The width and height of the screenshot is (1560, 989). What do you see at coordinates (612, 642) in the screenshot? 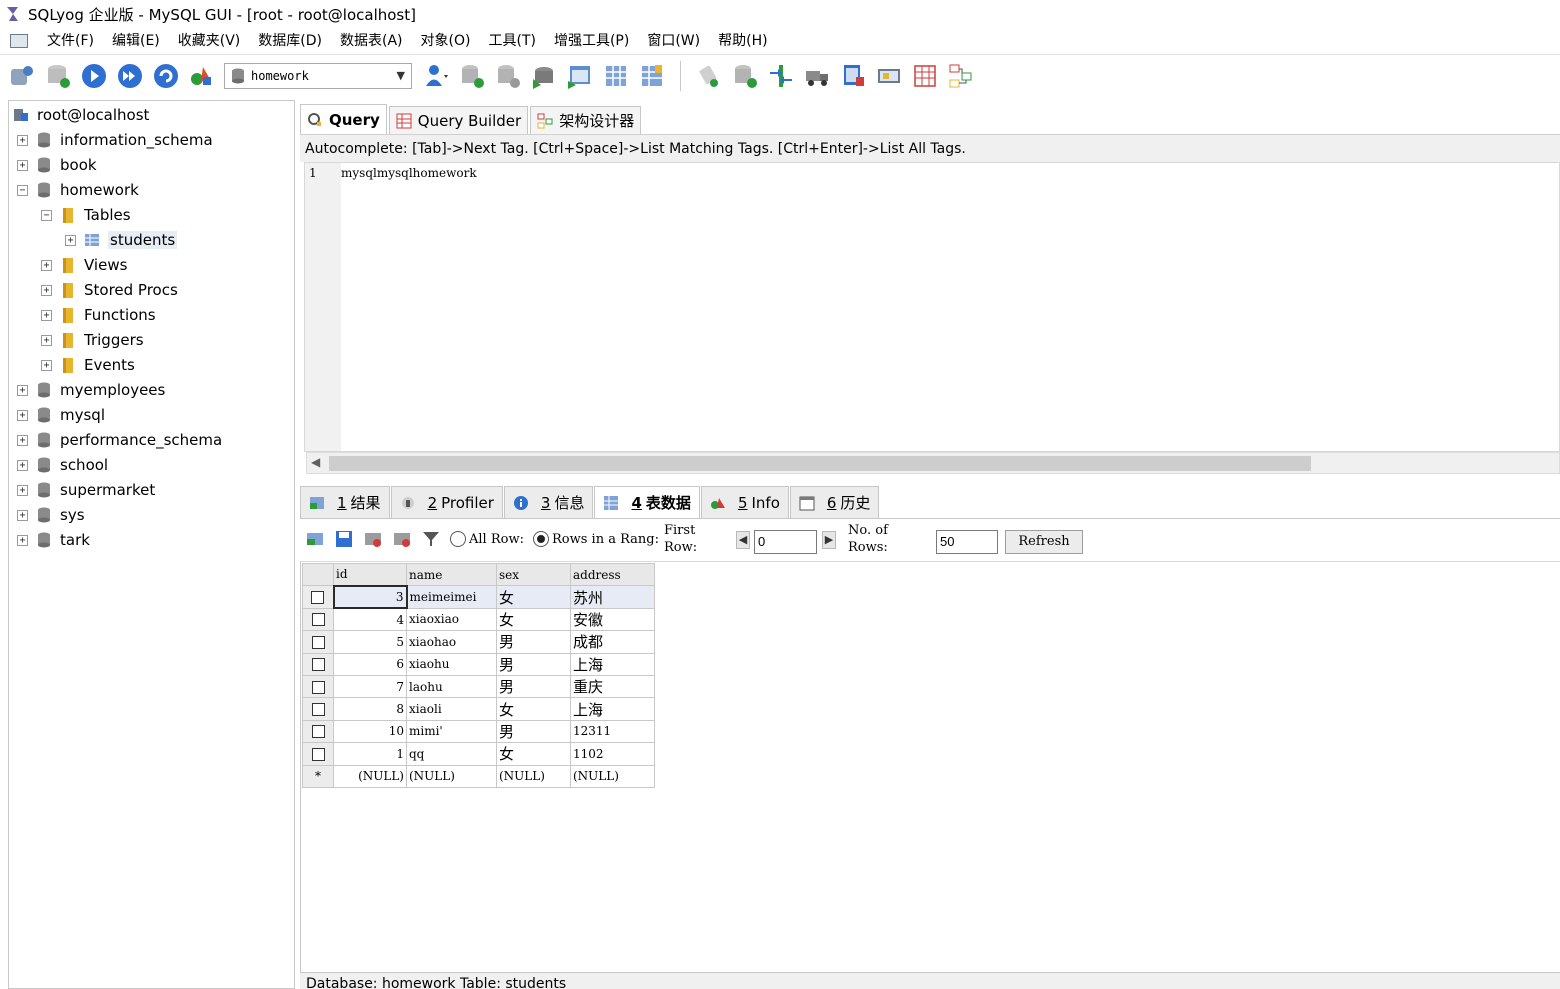
I see `cell-address: 成都` at bounding box center [612, 642].